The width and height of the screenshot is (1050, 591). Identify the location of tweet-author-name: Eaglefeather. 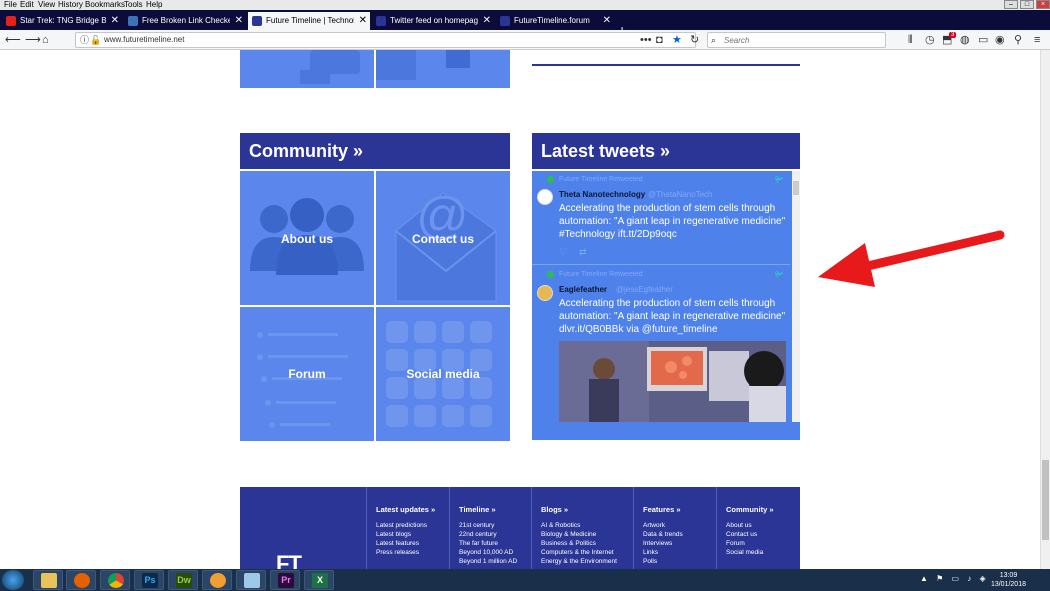
(583, 289).